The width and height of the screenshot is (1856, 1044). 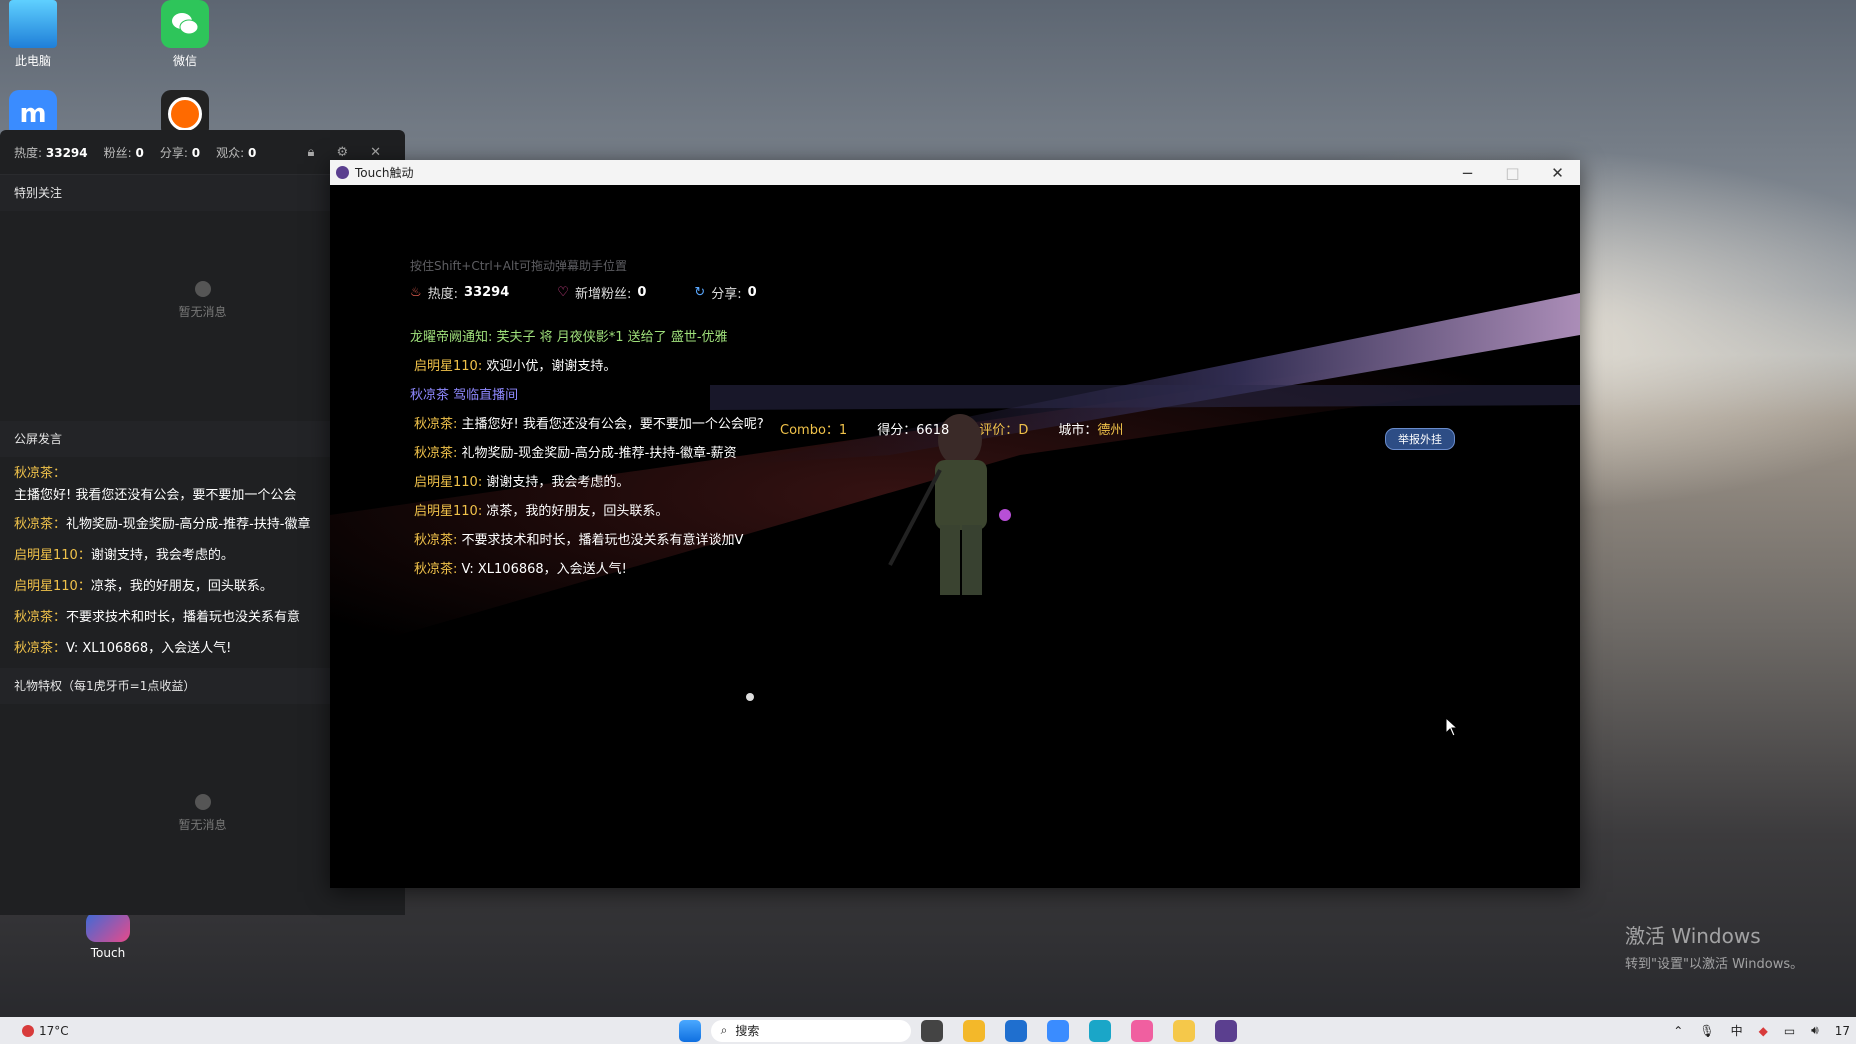 What do you see at coordinates (520, 569) in the screenshot?
I see `chat-message: 秋凉茶: V: XL106868，入会送人气!` at bounding box center [520, 569].